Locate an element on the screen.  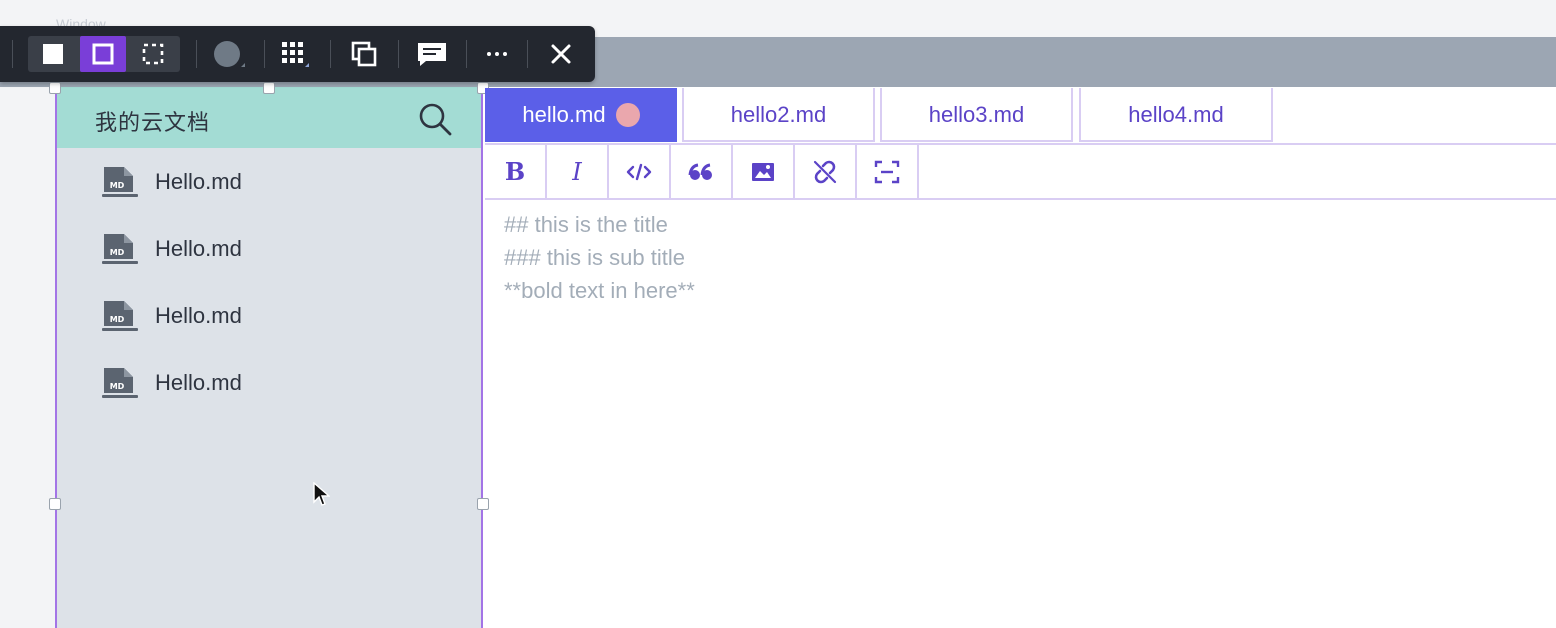
unlink-button is located at coordinates (826, 171).